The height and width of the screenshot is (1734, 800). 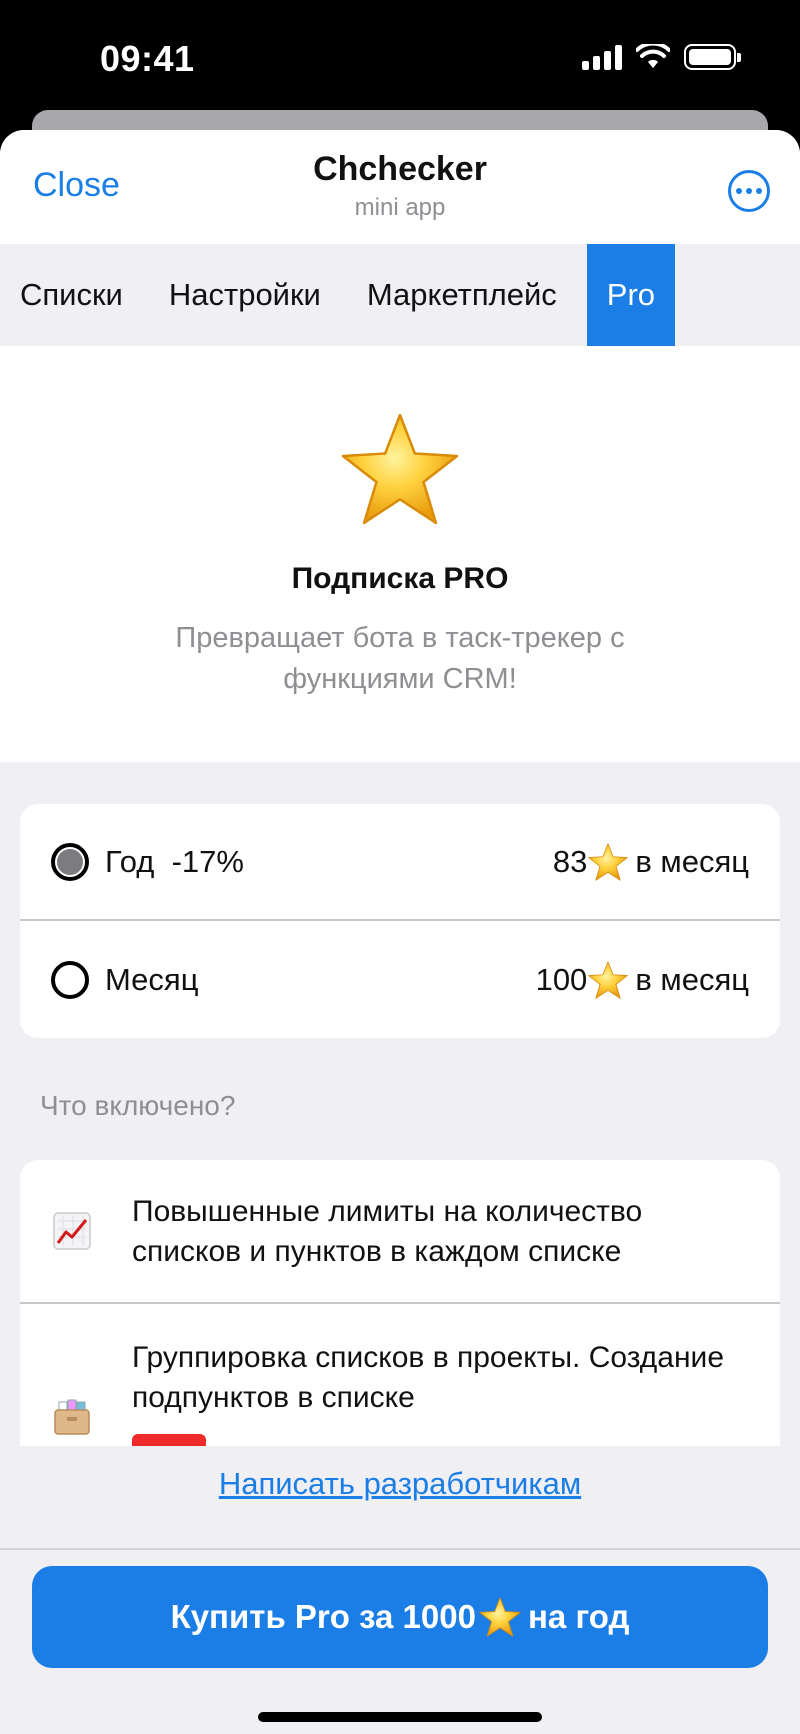 I want to click on contact-developers-link: Написать разработчикам, so click(x=400, y=1484).